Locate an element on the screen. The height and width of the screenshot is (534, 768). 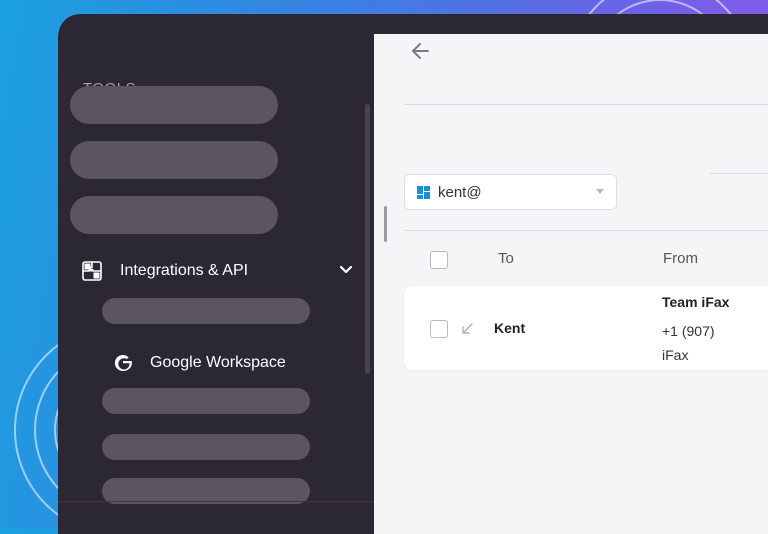
incoming-arrow-icon is located at coordinates (467, 328).